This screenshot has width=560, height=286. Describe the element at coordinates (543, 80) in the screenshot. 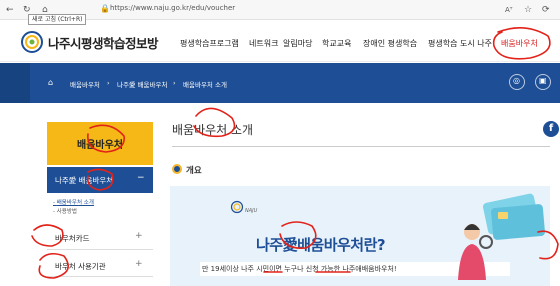

I see `print-icon: ▣` at that location.